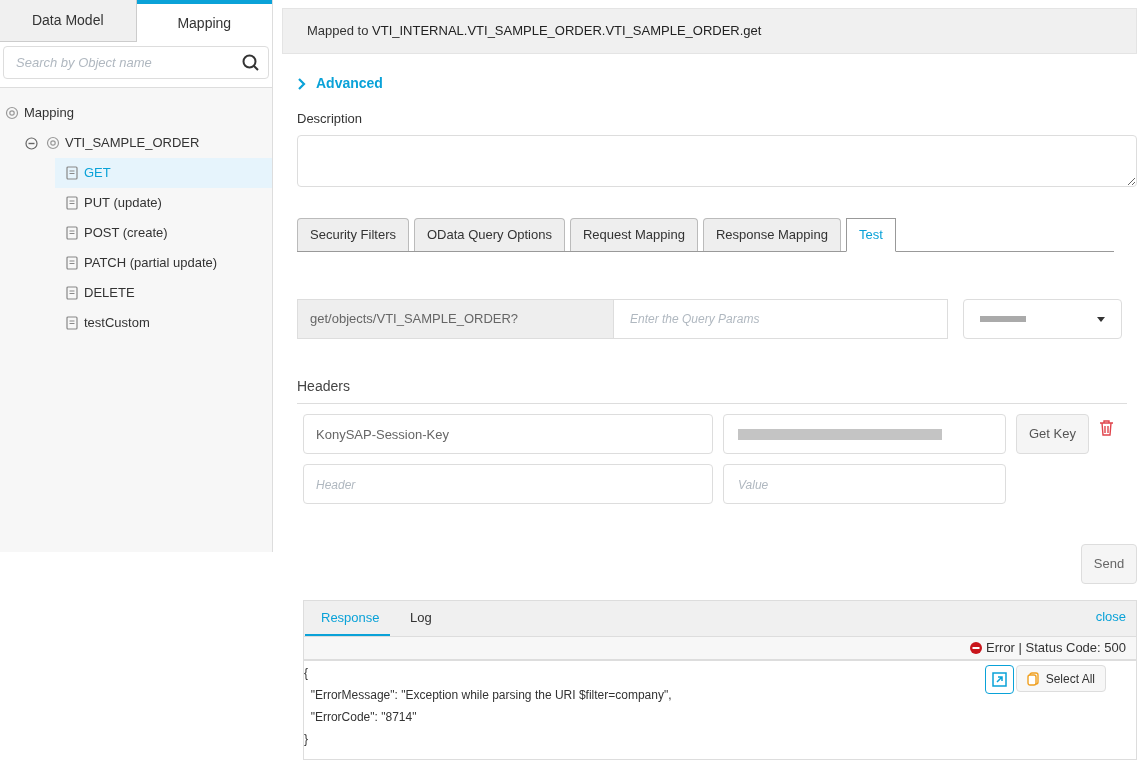  I want to click on tree-item: VTI_SAMPLE_ORDER, so click(132, 143).